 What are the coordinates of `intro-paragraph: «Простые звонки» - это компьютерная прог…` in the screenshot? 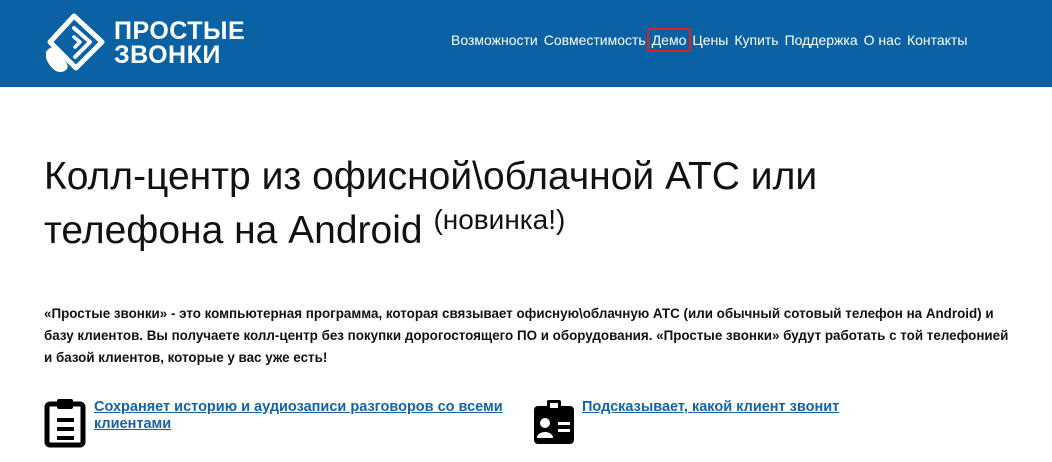 It's located at (526, 335).